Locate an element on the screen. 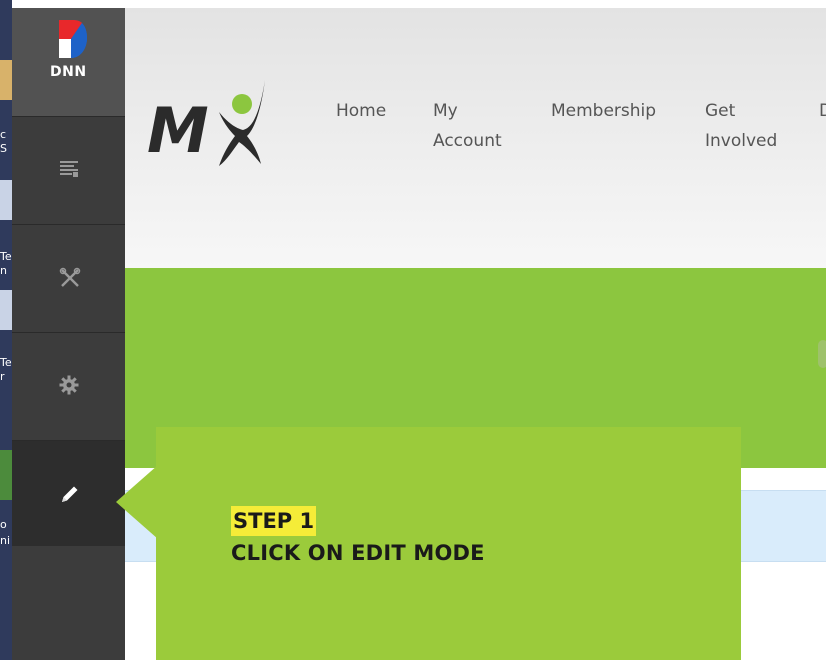 Image resolution: width=826 pixels, height=660 pixels. dnn-logo-text: DNN is located at coordinates (68, 72).